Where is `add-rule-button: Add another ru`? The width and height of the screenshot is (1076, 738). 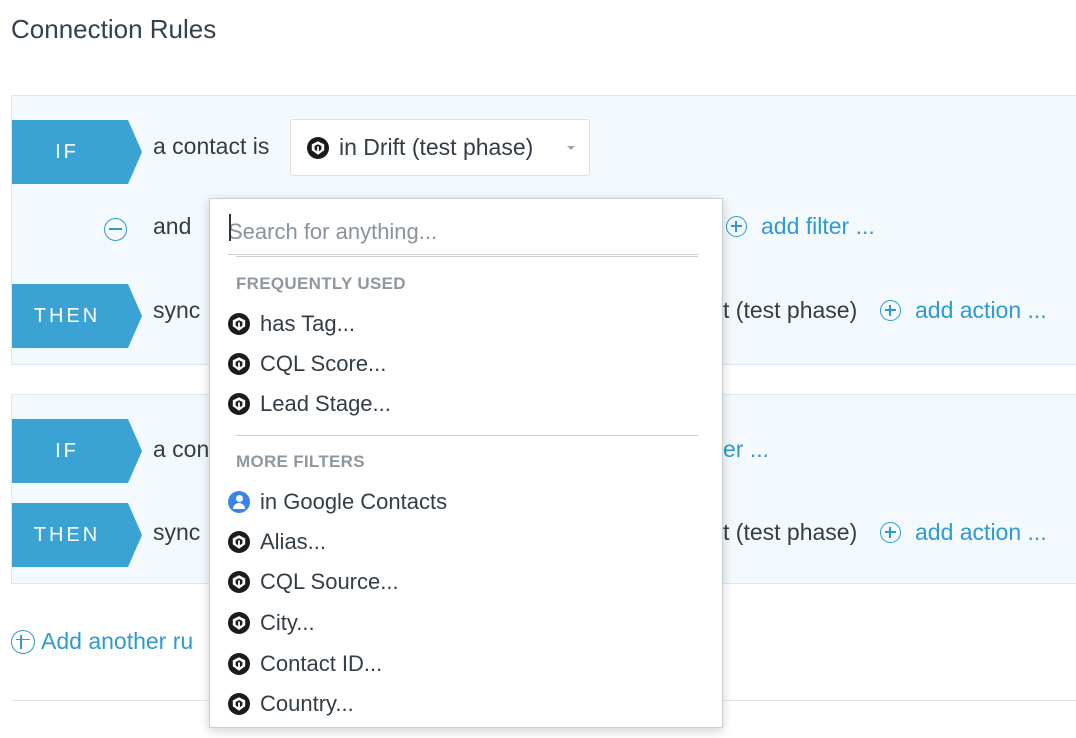 add-rule-button: Add another ru is located at coordinates (102, 641).